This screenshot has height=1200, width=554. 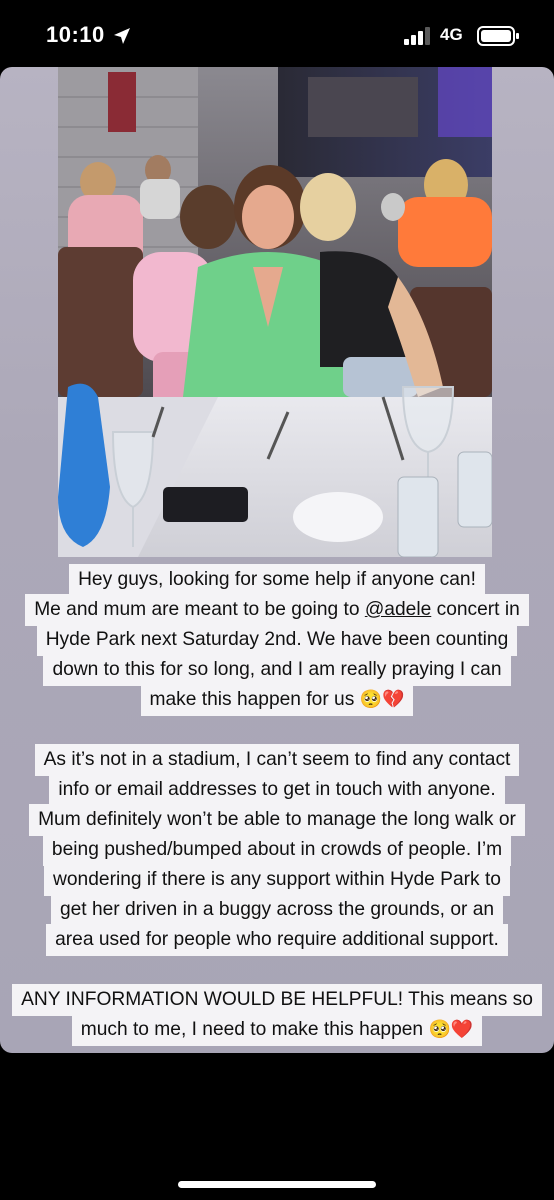 What do you see at coordinates (498, 36) in the screenshot?
I see `battery-icon` at bounding box center [498, 36].